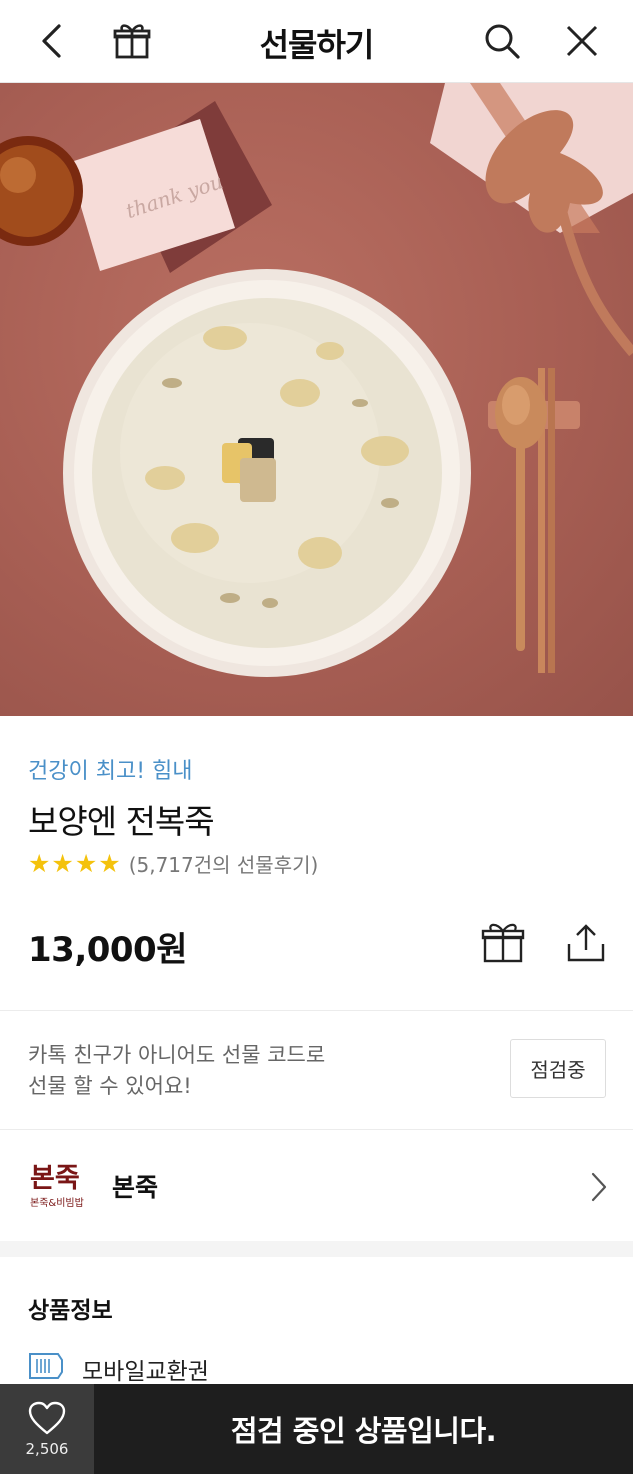 The image size is (633, 1474). What do you see at coordinates (145, 1372) in the screenshot?
I see `voucher-type: 모바일교환권` at bounding box center [145, 1372].